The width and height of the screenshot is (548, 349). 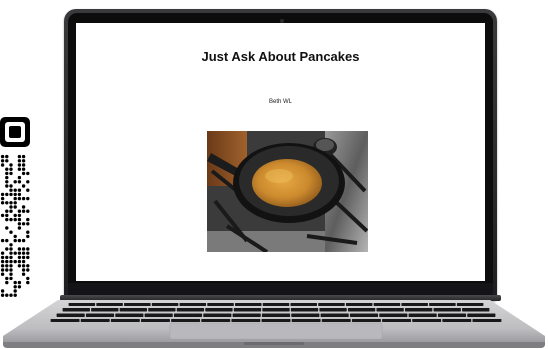 What do you see at coordinates (287, 191) in the screenshot?
I see `pancake-photo` at bounding box center [287, 191].